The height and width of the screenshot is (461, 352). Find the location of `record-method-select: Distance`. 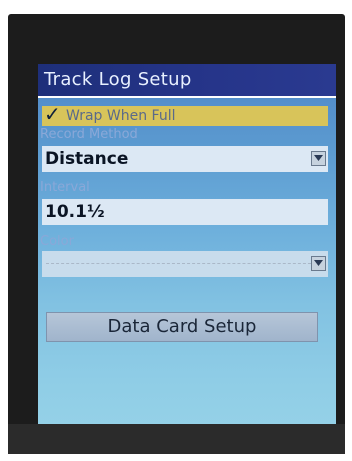

record-method-select: Distance is located at coordinates (185, 159).